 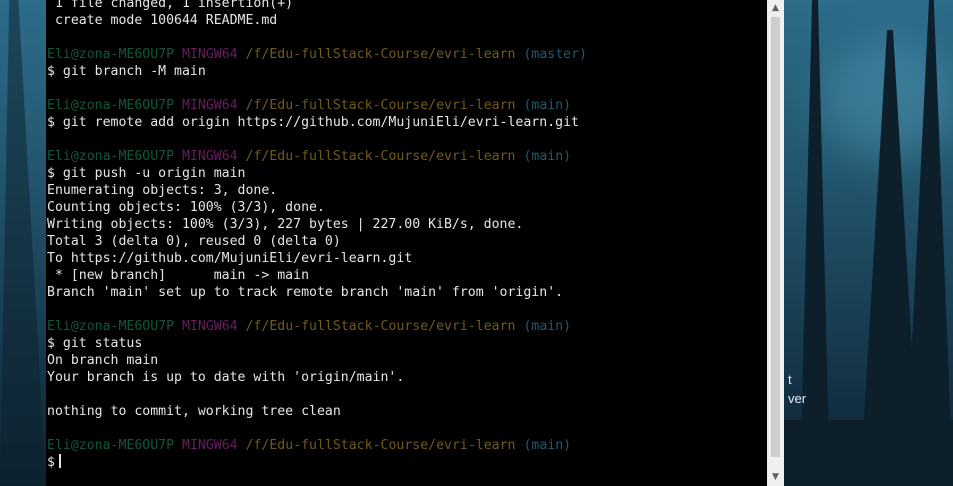 I want to click on terminal-scrollbar: ▲ ▼, so click(x=775, y=243).